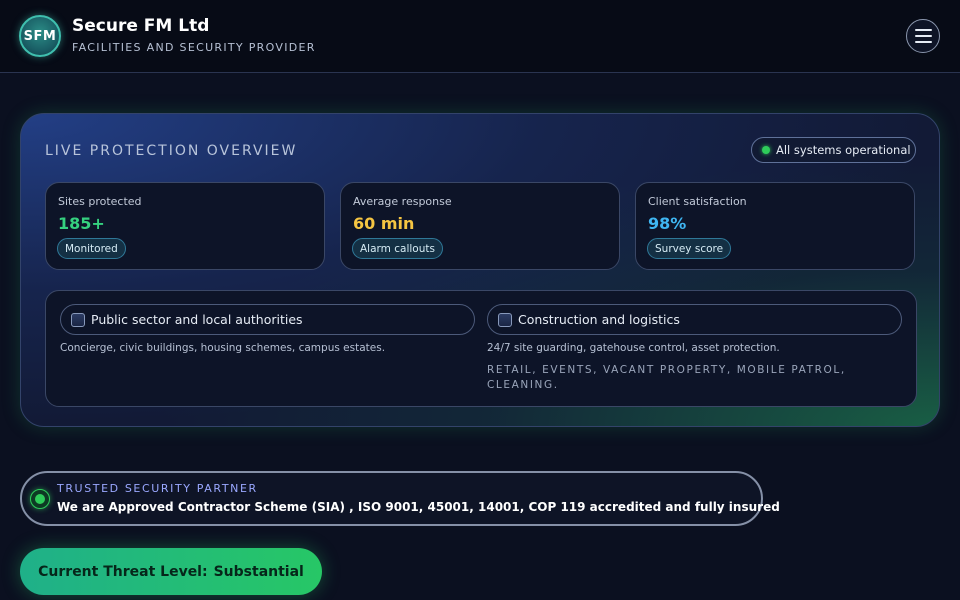 This screenshot has height=600, width=960. Describe the element at coordinates (258, 571) in the screenshot. I see `threat-value: Substantial` at that location.